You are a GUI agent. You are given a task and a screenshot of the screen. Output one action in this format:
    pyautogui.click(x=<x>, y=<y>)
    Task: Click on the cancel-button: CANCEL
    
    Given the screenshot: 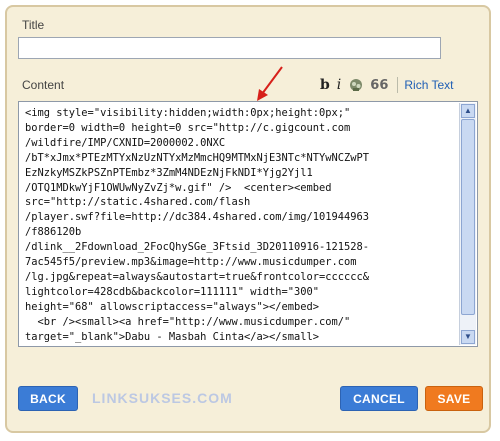 What is the action you would take?
    pyautogui.click(x=379, y=398)
    